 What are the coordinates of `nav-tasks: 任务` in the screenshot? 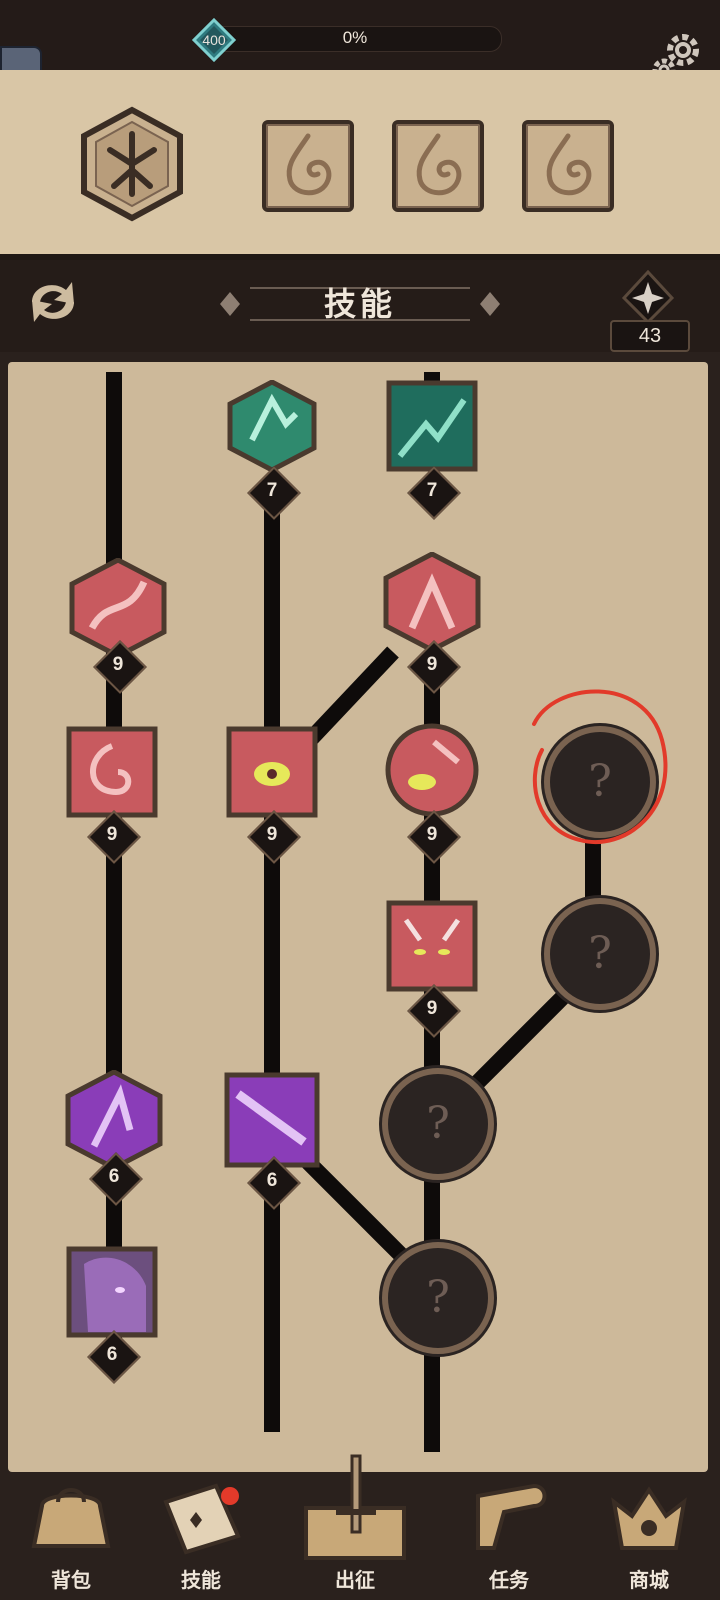 It's located at (509, 1541).